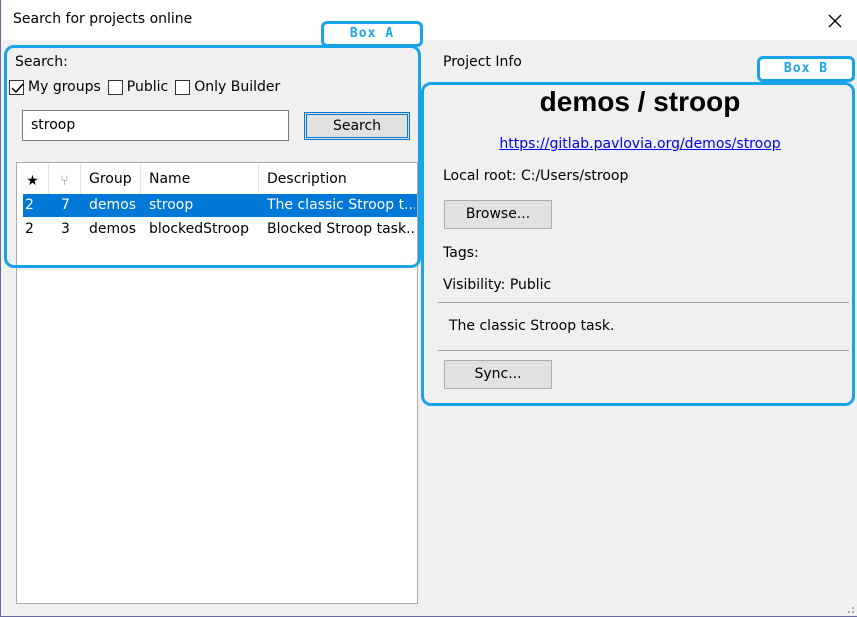  I want to click on close-button, so click(835, 20).